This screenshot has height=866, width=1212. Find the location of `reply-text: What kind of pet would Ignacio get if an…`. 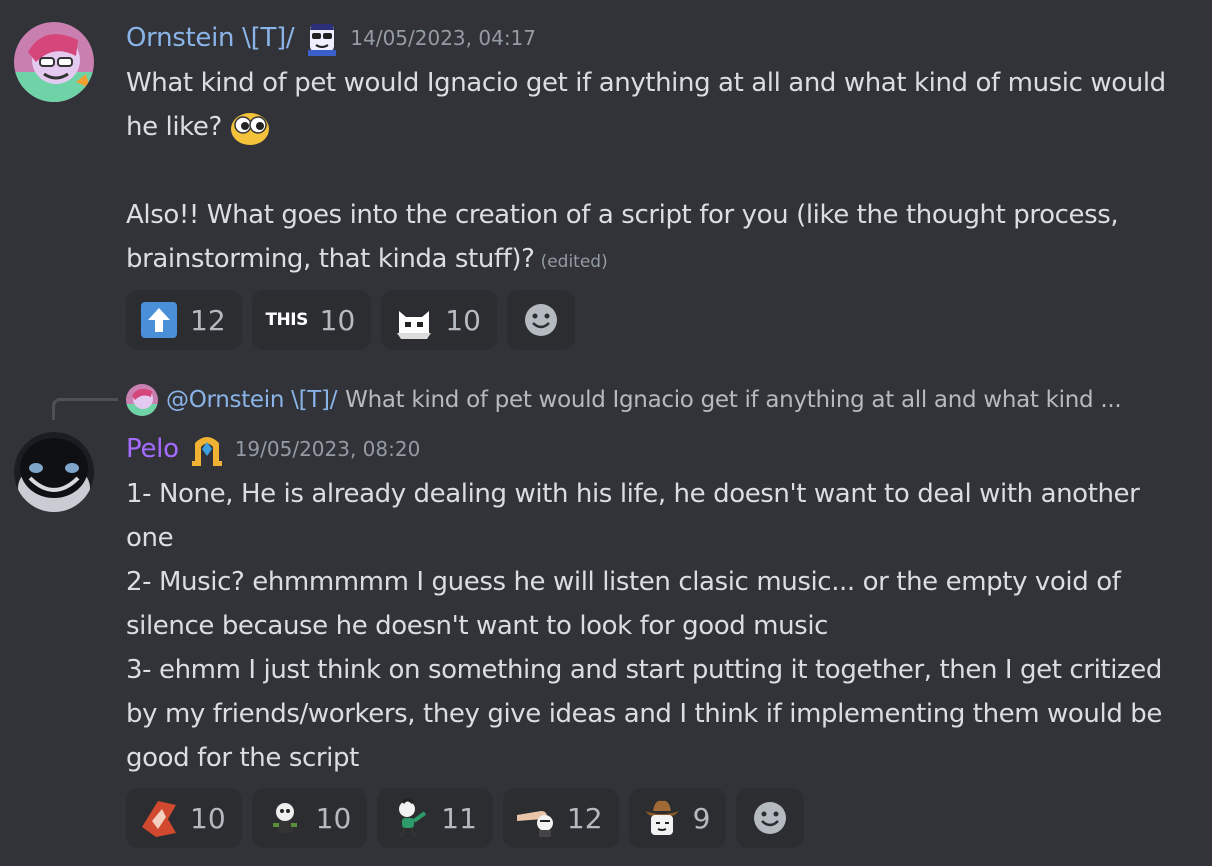

reply-text: What kind of pet would Ignacio get if an… is located at coordinates (733, 400).